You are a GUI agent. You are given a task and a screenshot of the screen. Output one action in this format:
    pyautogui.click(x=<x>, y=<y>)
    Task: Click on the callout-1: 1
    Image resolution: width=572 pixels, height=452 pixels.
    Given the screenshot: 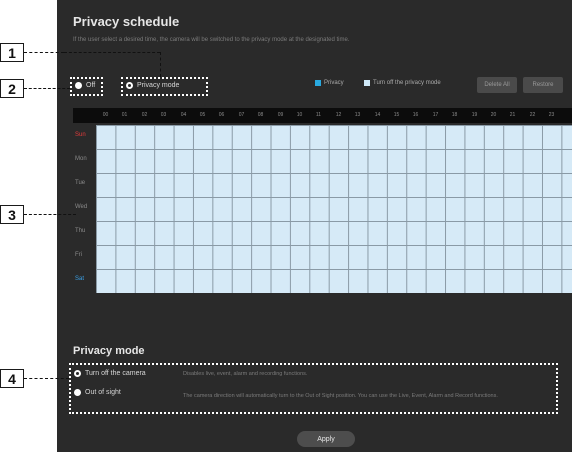 What is the action you would take?
    pyautogui.click(x=12, y=52)
    